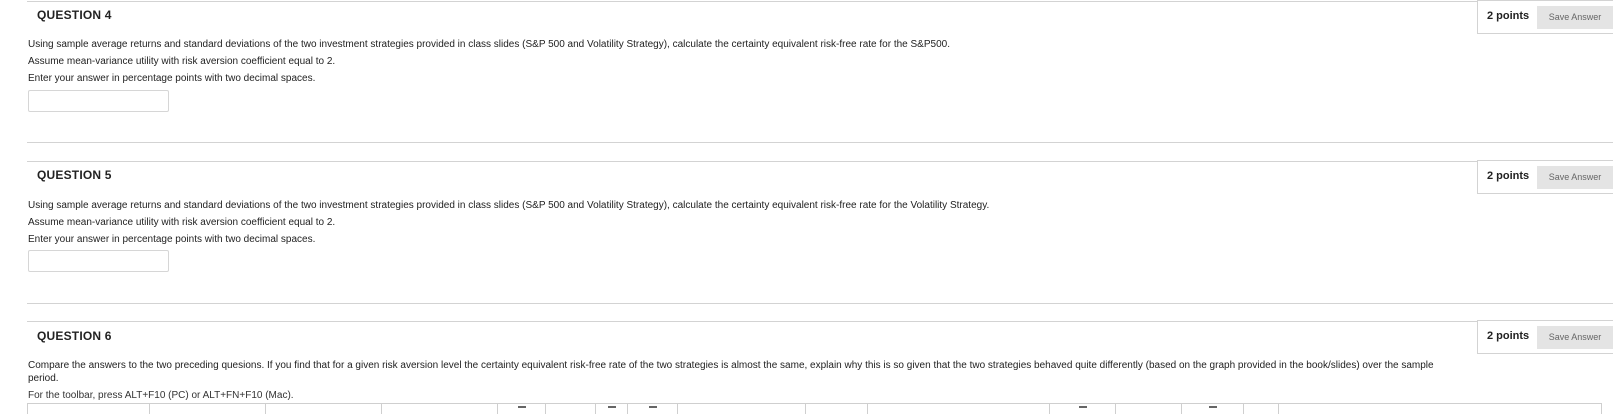 The width and height of the screenshot is (1613, 414). I want to click on question-4-divider, so click(820, 1).